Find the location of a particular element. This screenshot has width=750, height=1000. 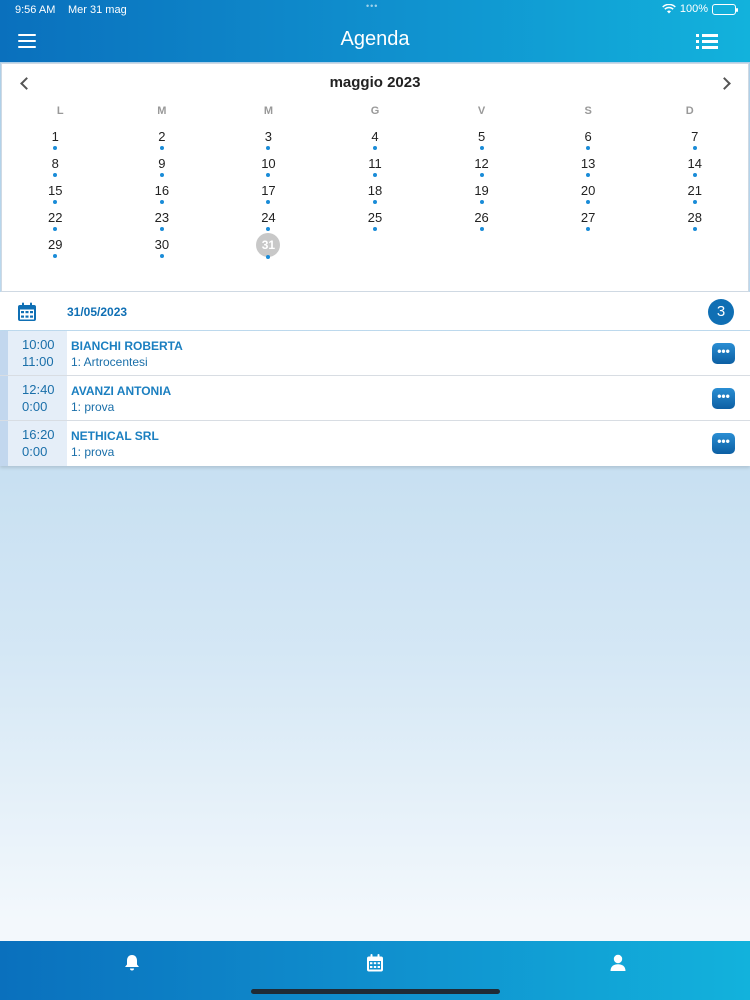

list-icon is located at coordinates (707, 41).